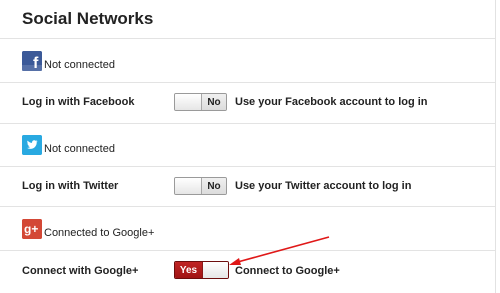  What do you see at coordinates (88, 18) in the screenshot?
I see `section-title: Social Networks` at bounding box center [88, 18].